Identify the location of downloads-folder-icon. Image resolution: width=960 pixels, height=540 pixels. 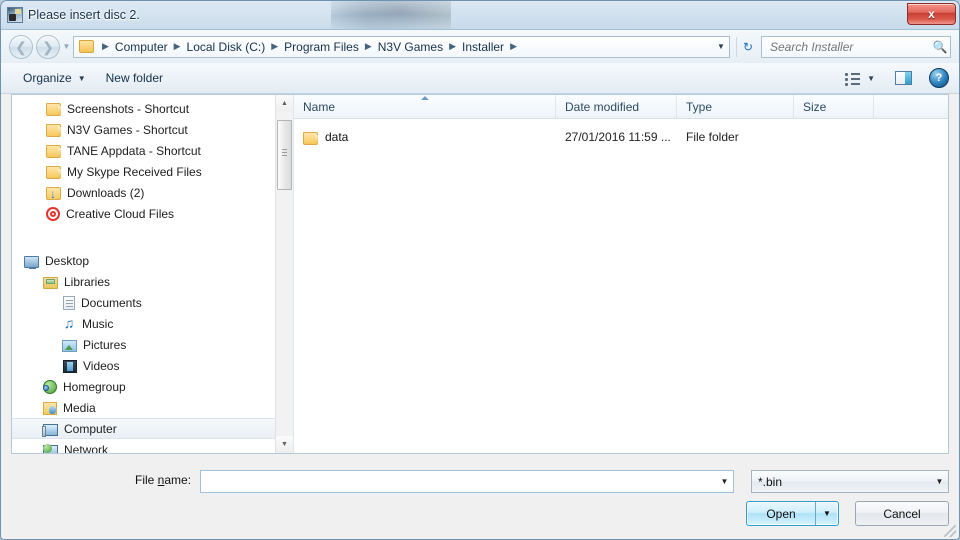
(53, 194).